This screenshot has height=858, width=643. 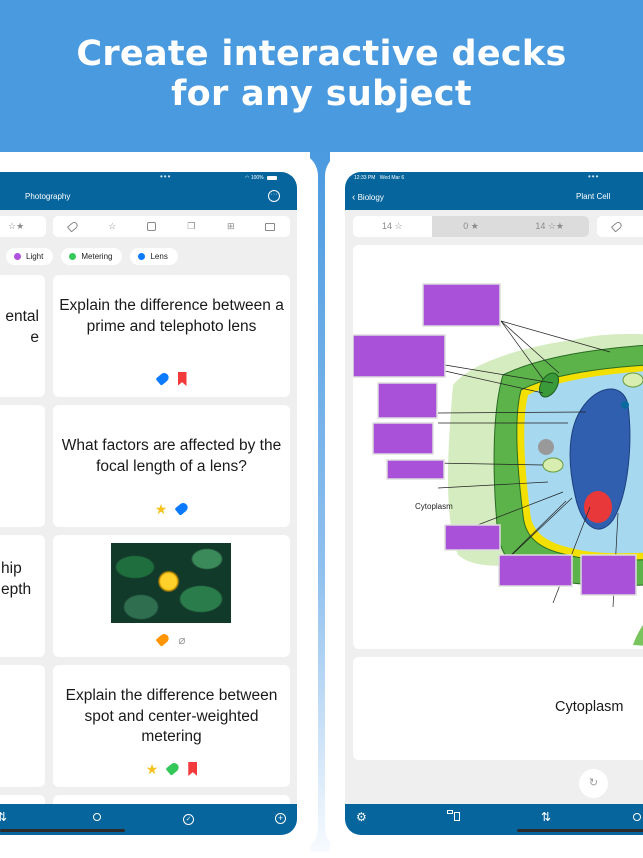 I want to click on star-filter-icon: ☆★, so click(x=23, y=226).